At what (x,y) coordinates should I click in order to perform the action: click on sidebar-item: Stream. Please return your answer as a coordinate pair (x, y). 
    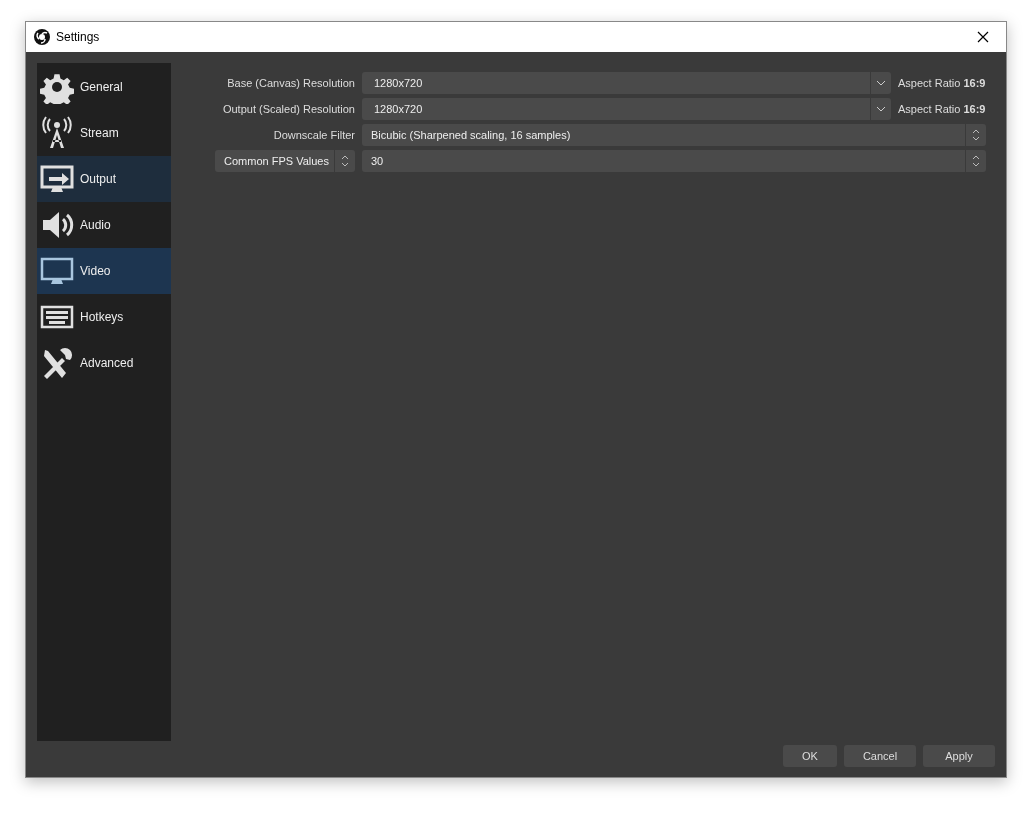
    Looking at the image, I should click on (104, 133).